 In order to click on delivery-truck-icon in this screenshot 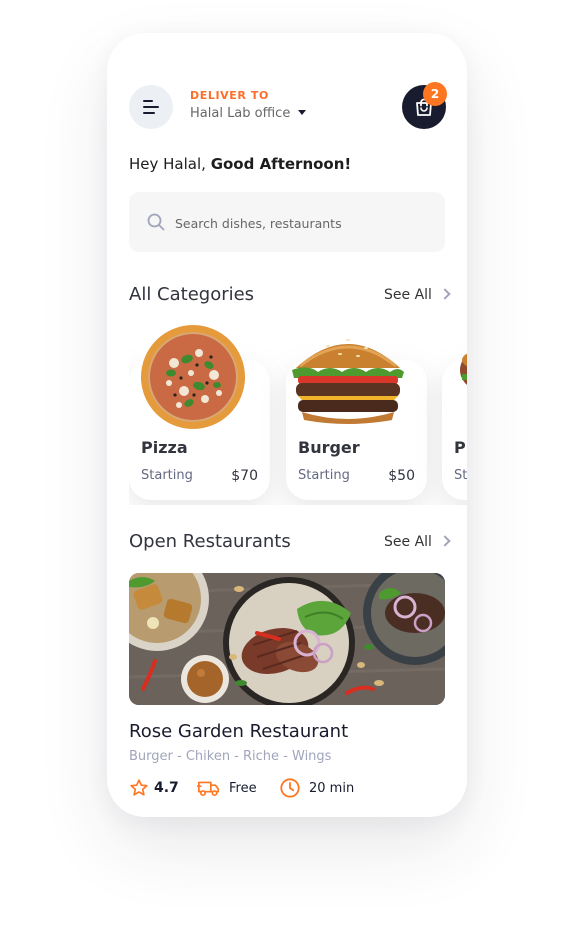, I will do `click(208, 789)`.